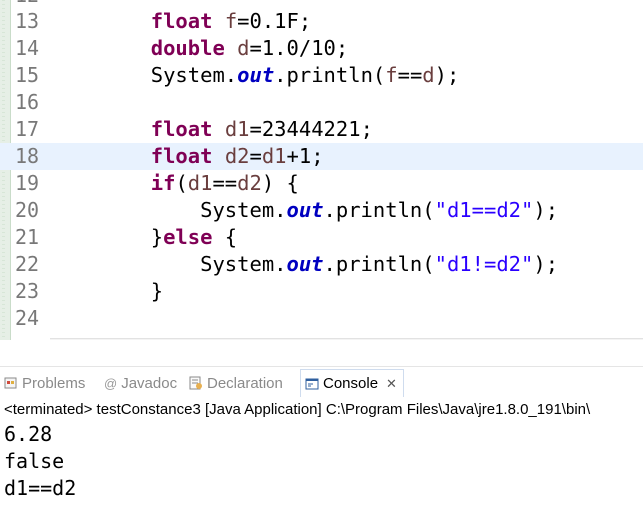 This screenshot has height=508, width=643. I want to click on javadoc-at-icon: @, so click(111, 383).